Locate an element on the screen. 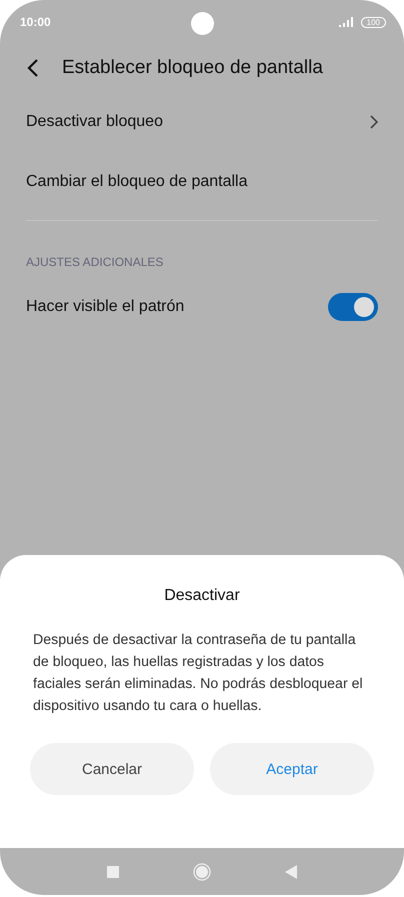  home-icon is located at coordinates (202, 871).